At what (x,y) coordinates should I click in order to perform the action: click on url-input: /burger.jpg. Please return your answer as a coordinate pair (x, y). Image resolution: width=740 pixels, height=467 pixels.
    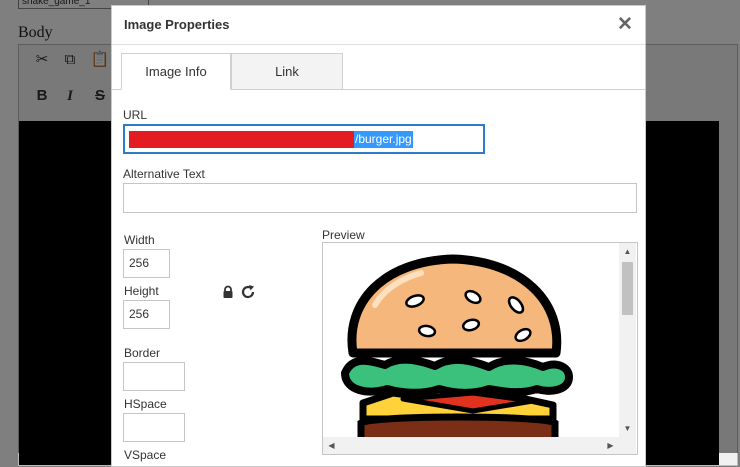
    Looking at the image, I should click on (304, 139).